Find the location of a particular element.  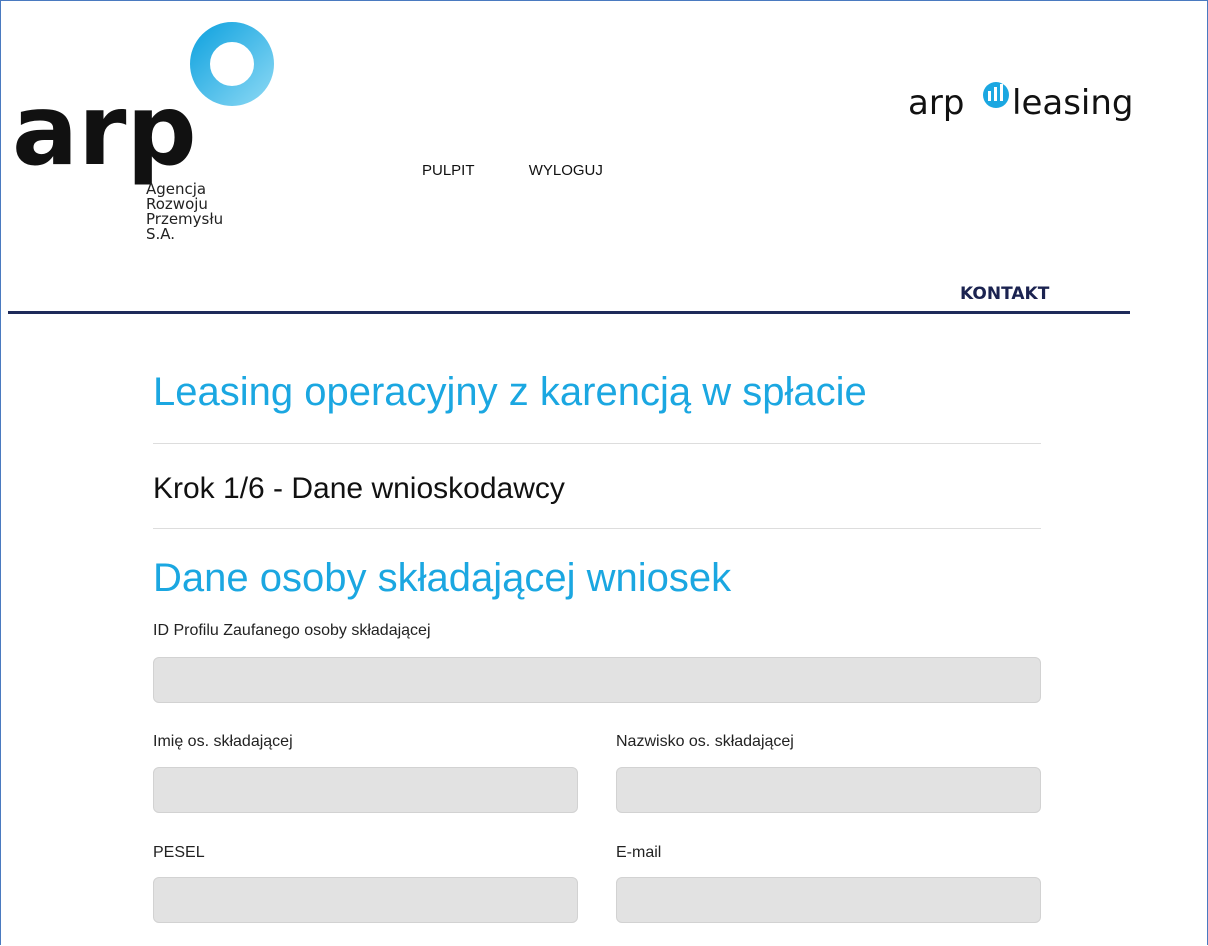

arp-subtitle-line: S.A. is located at coordinates (161, 234).